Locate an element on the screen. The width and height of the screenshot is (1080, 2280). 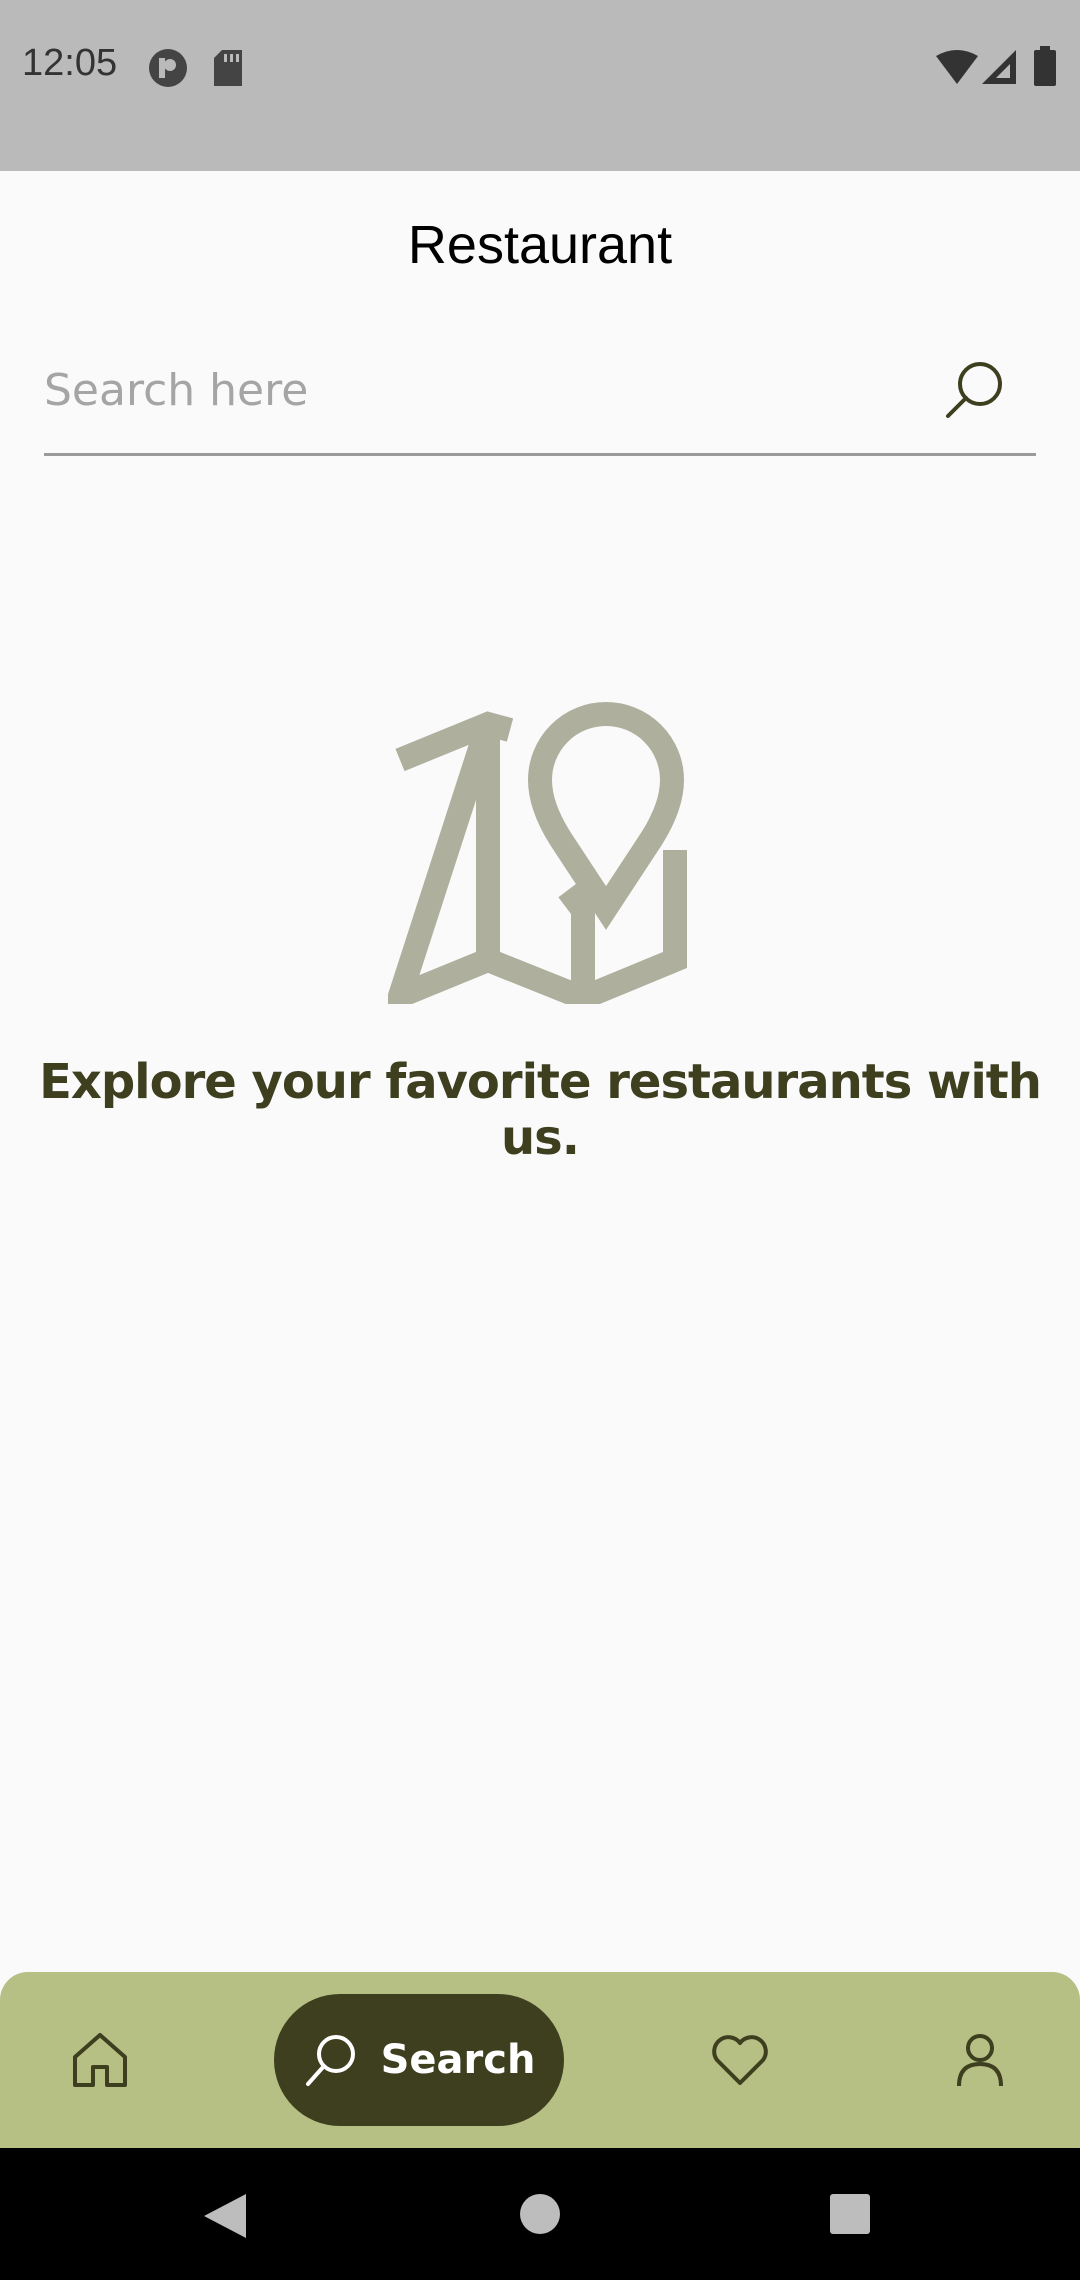
cell-signal-icon is located at coordinates (999, 67).